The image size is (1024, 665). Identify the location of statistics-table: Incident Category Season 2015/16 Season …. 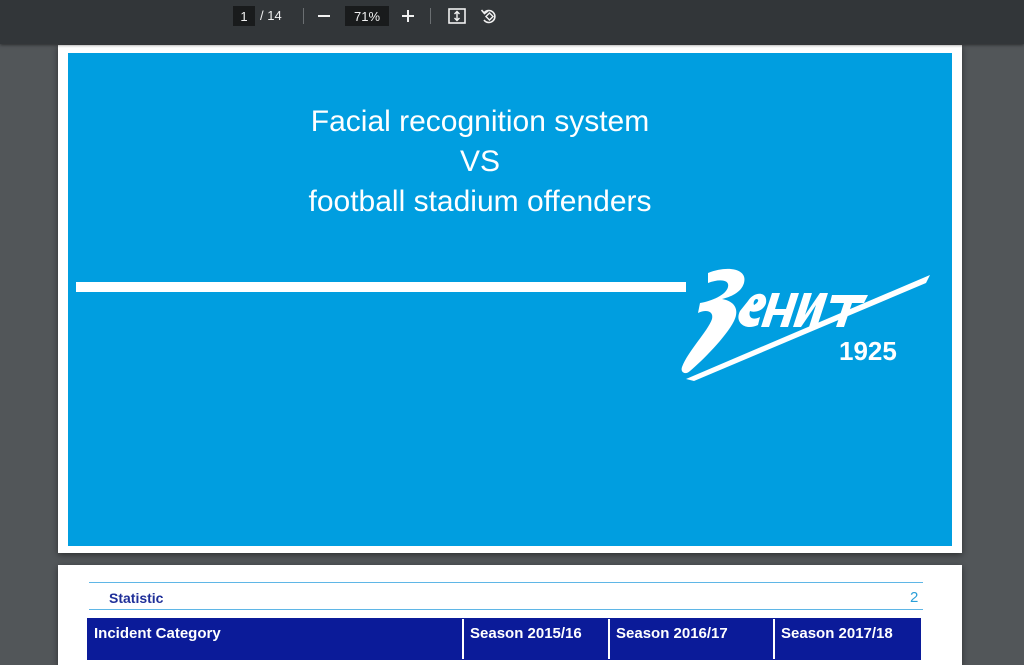
(504, 639).